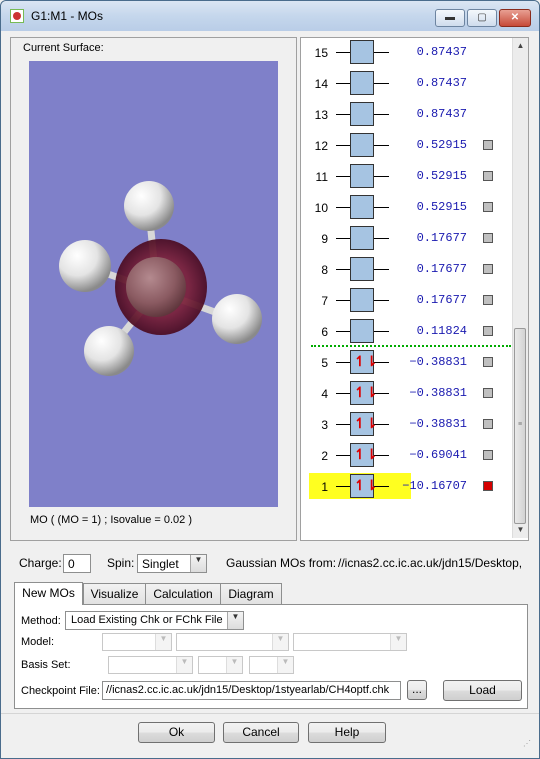  What do you see at coordinates (450, 18) in the screenshot?
I see `minimize-button: ▬` at bounding box center [450, 18].